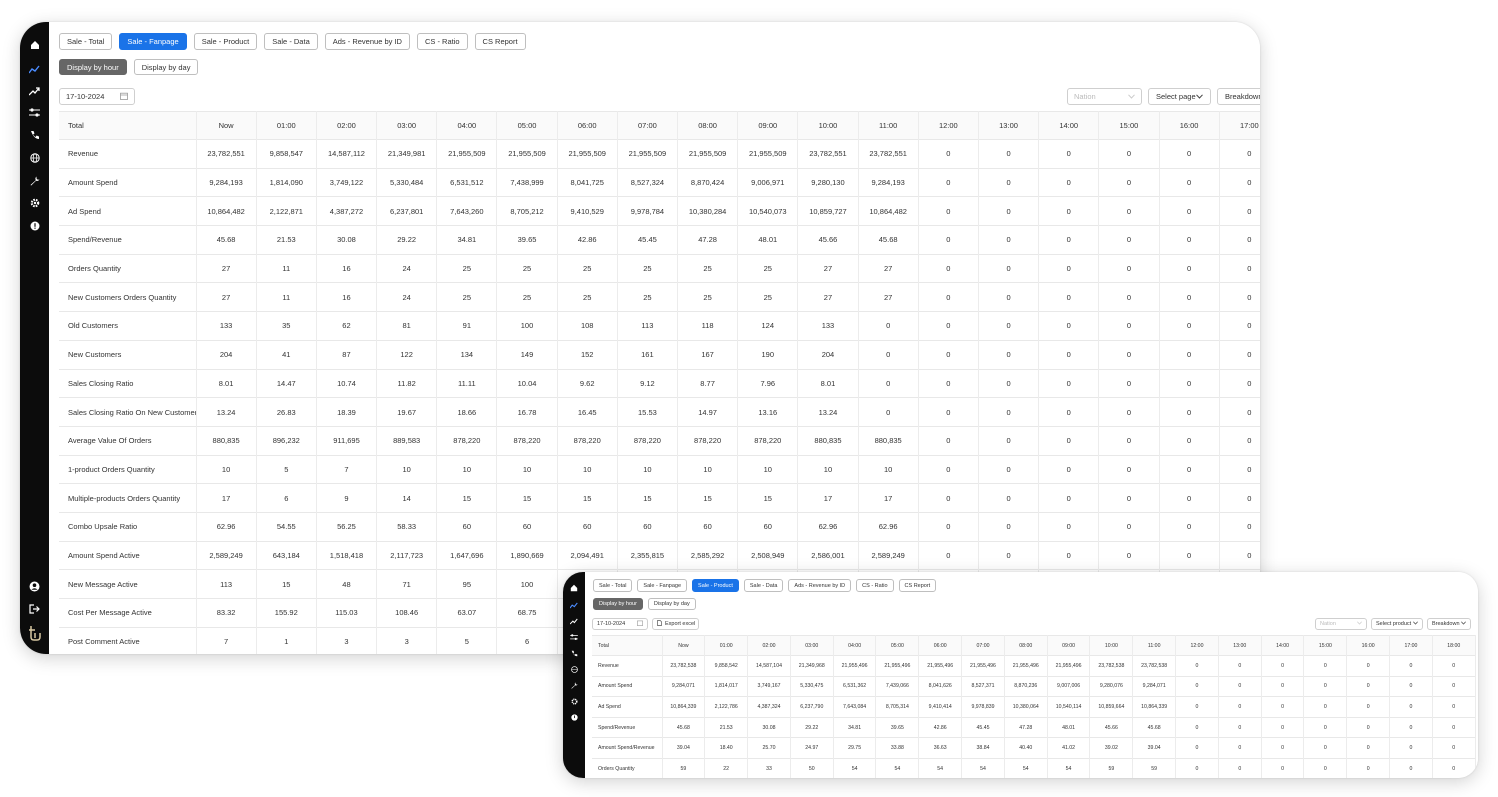 The height and width of the screenshot is (797, 1498). What do you see at coordinates (1359, 624) in the screenshot?
I see `chevron-down-icon` at bounding box center [1359, 624].